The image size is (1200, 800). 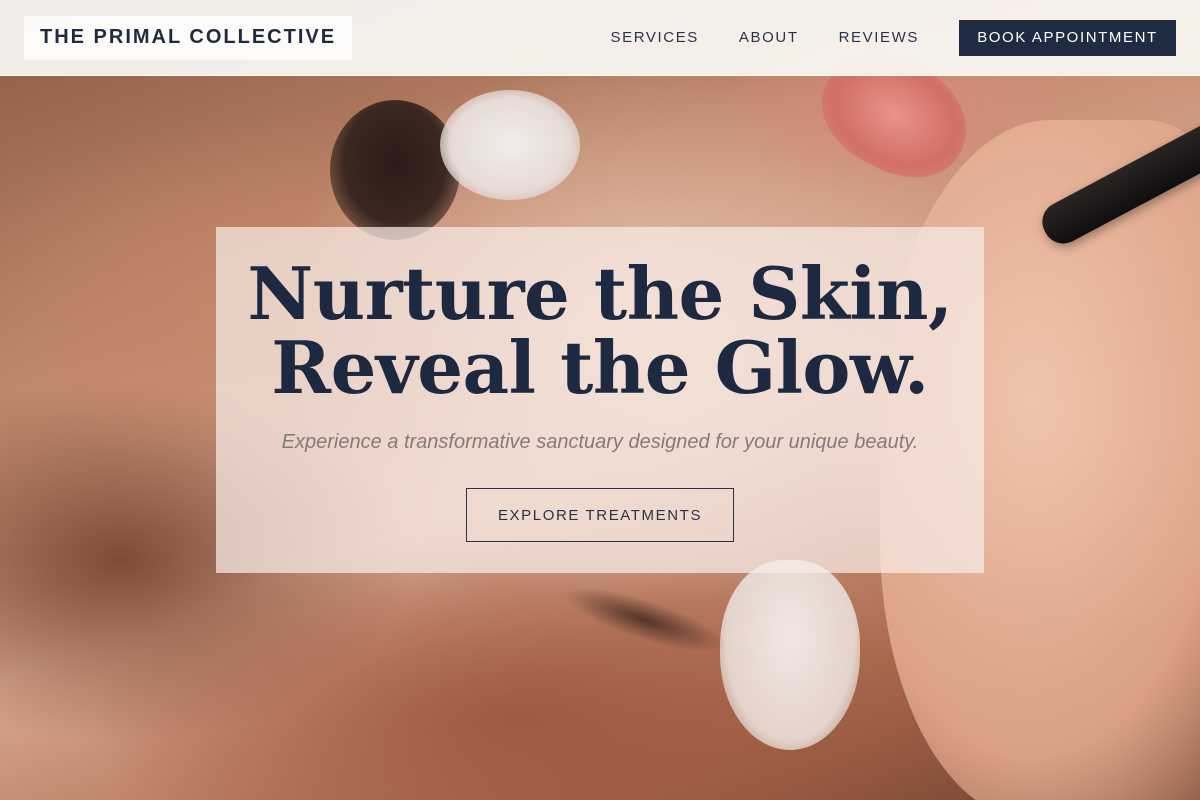 What do you see at coordinates (790, 655) in the screenshot?
I see `under-eye-pad-shape` at bounding box center [790, 655].